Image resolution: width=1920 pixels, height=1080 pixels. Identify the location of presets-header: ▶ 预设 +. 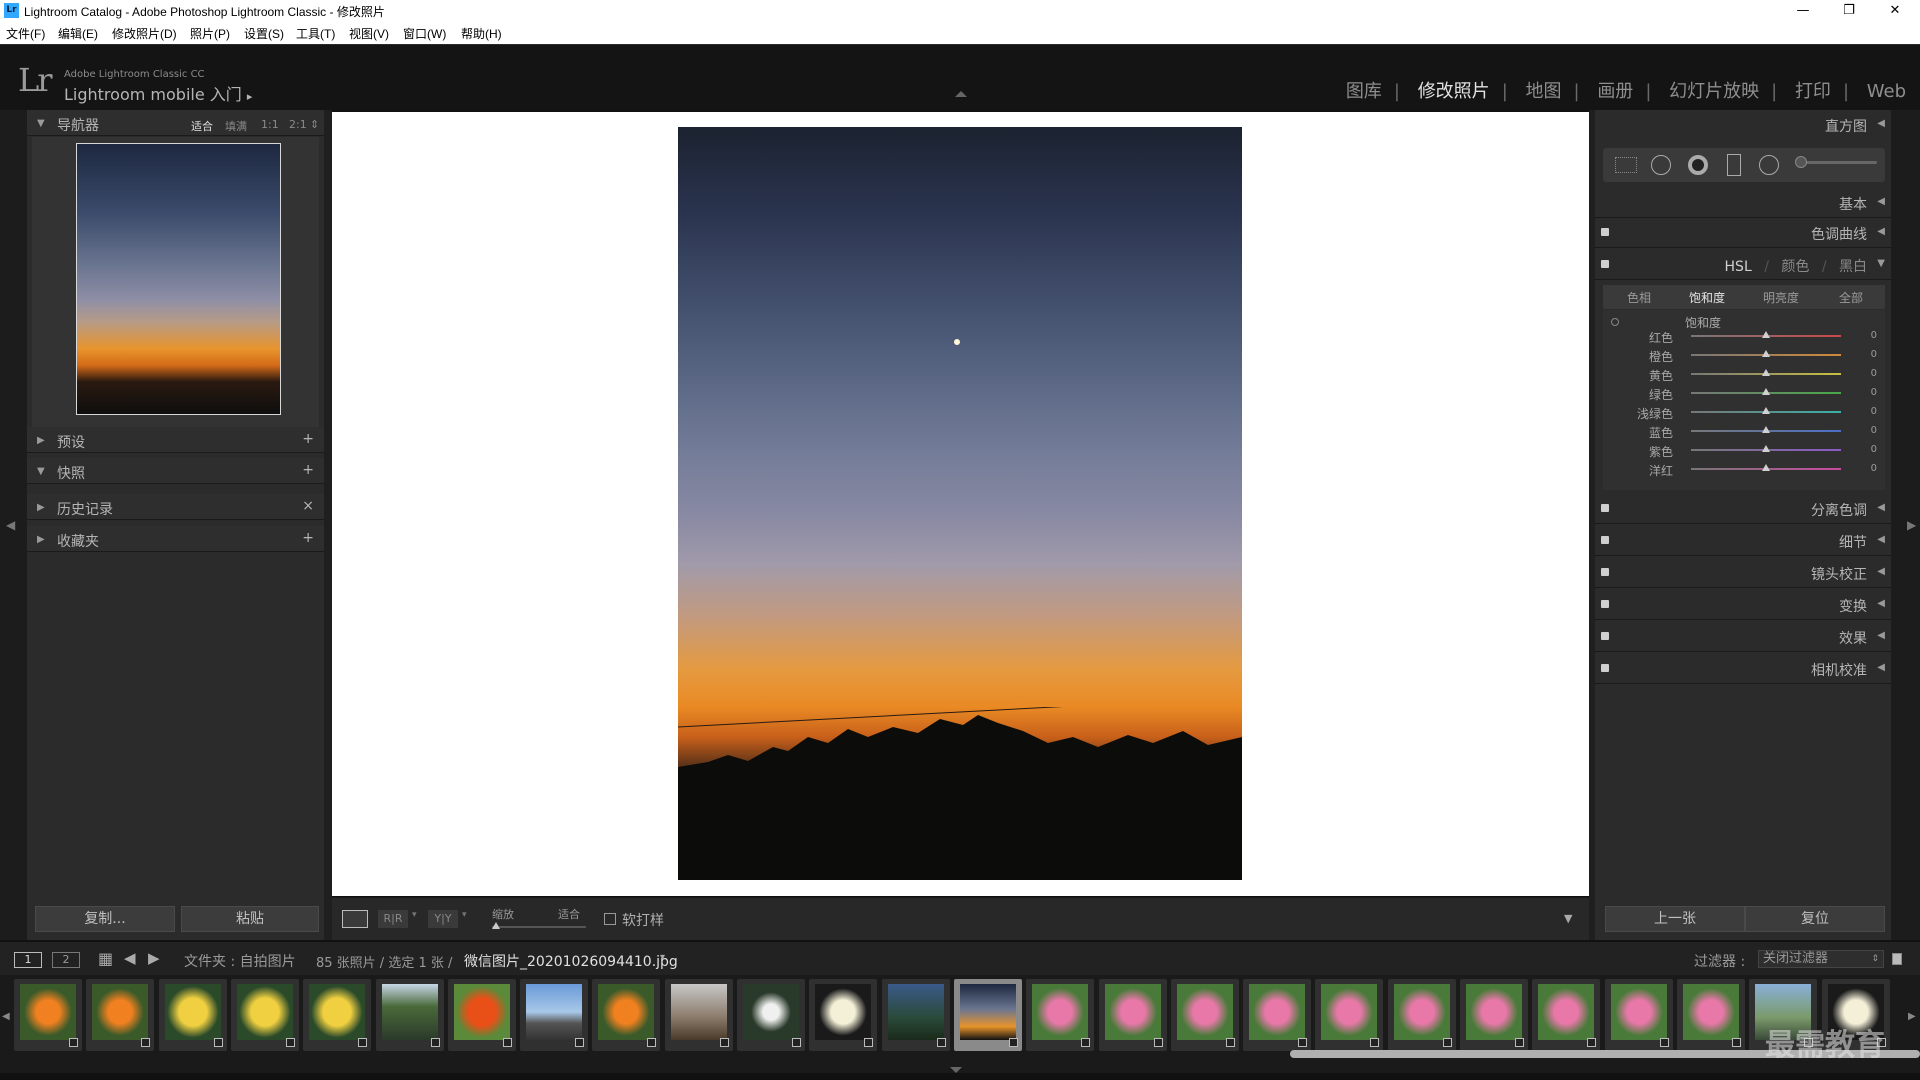
(175, 440).